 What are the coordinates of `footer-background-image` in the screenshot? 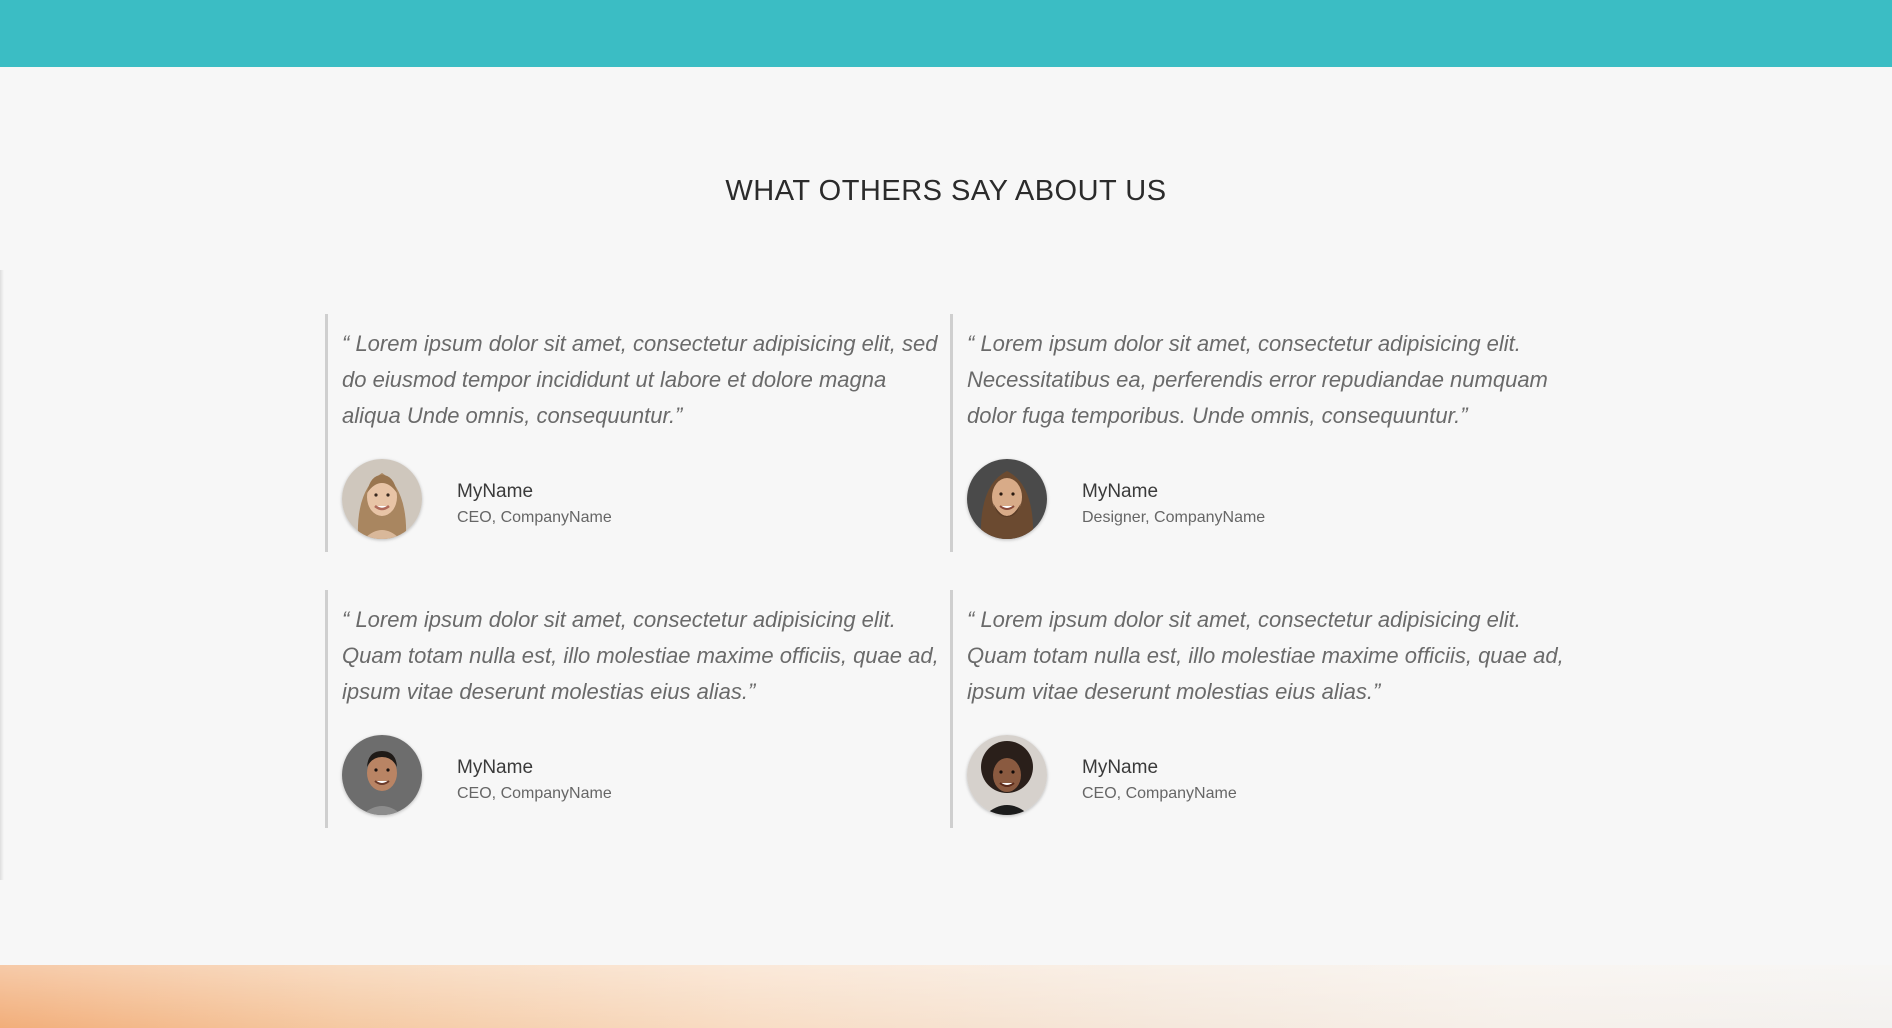 It's located at (946, 996).